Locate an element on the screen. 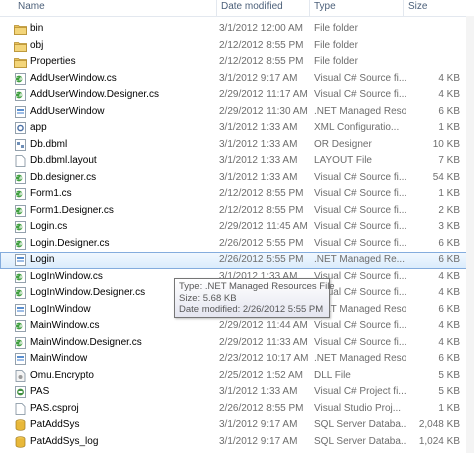 The height and width of the screenshot is (453, 474). file-row: Properties 2/12/2012 8:55 PM File folder is located at coordinates (237, 62).